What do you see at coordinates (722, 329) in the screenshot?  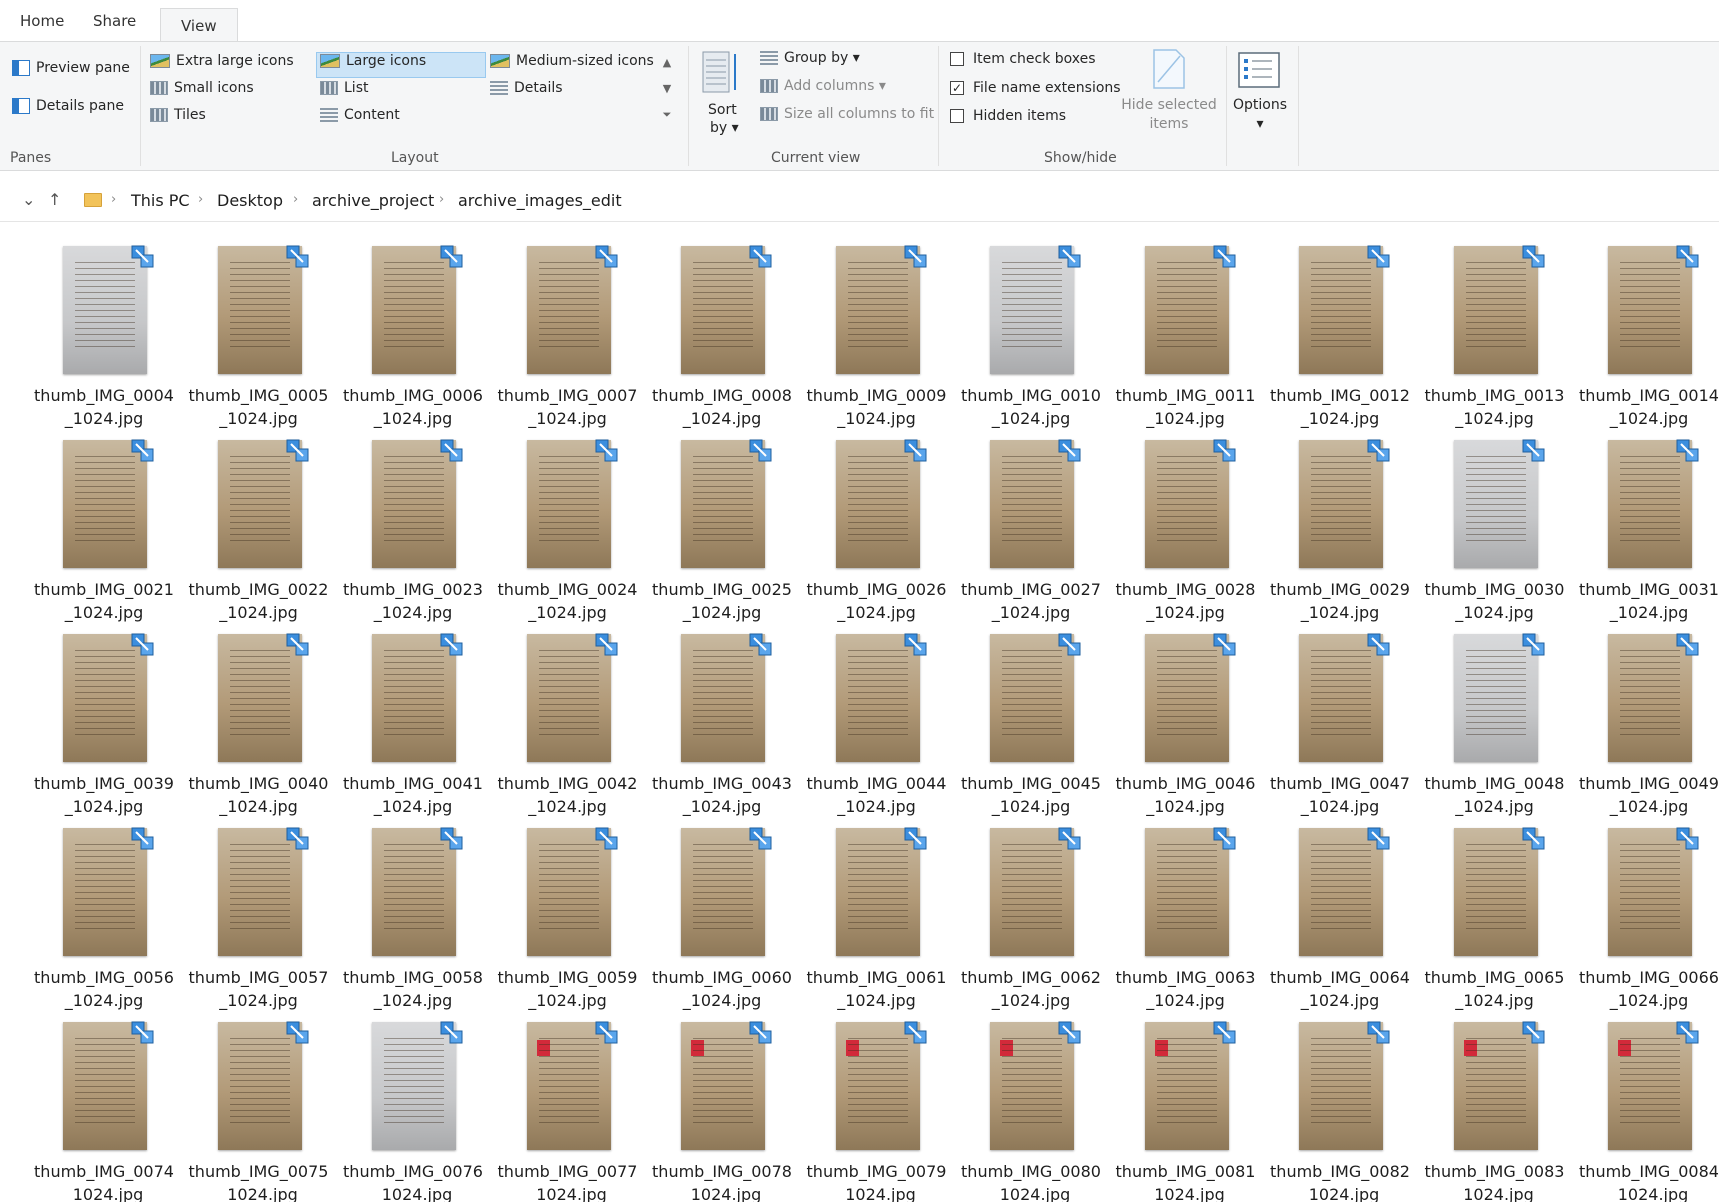 I see `file-item: thumb_IMG_0008 _1024.jpg` at bounding box center [722, 329].